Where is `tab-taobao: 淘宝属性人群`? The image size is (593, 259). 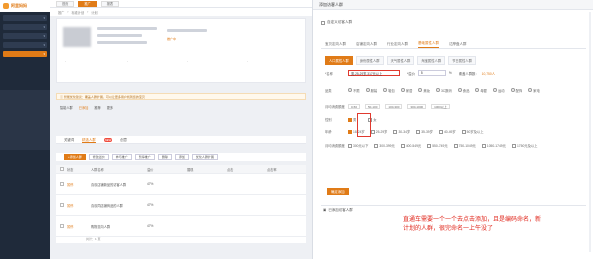
tab-taobao: 淘宝属性人群 is located at coordinates (431, 60).